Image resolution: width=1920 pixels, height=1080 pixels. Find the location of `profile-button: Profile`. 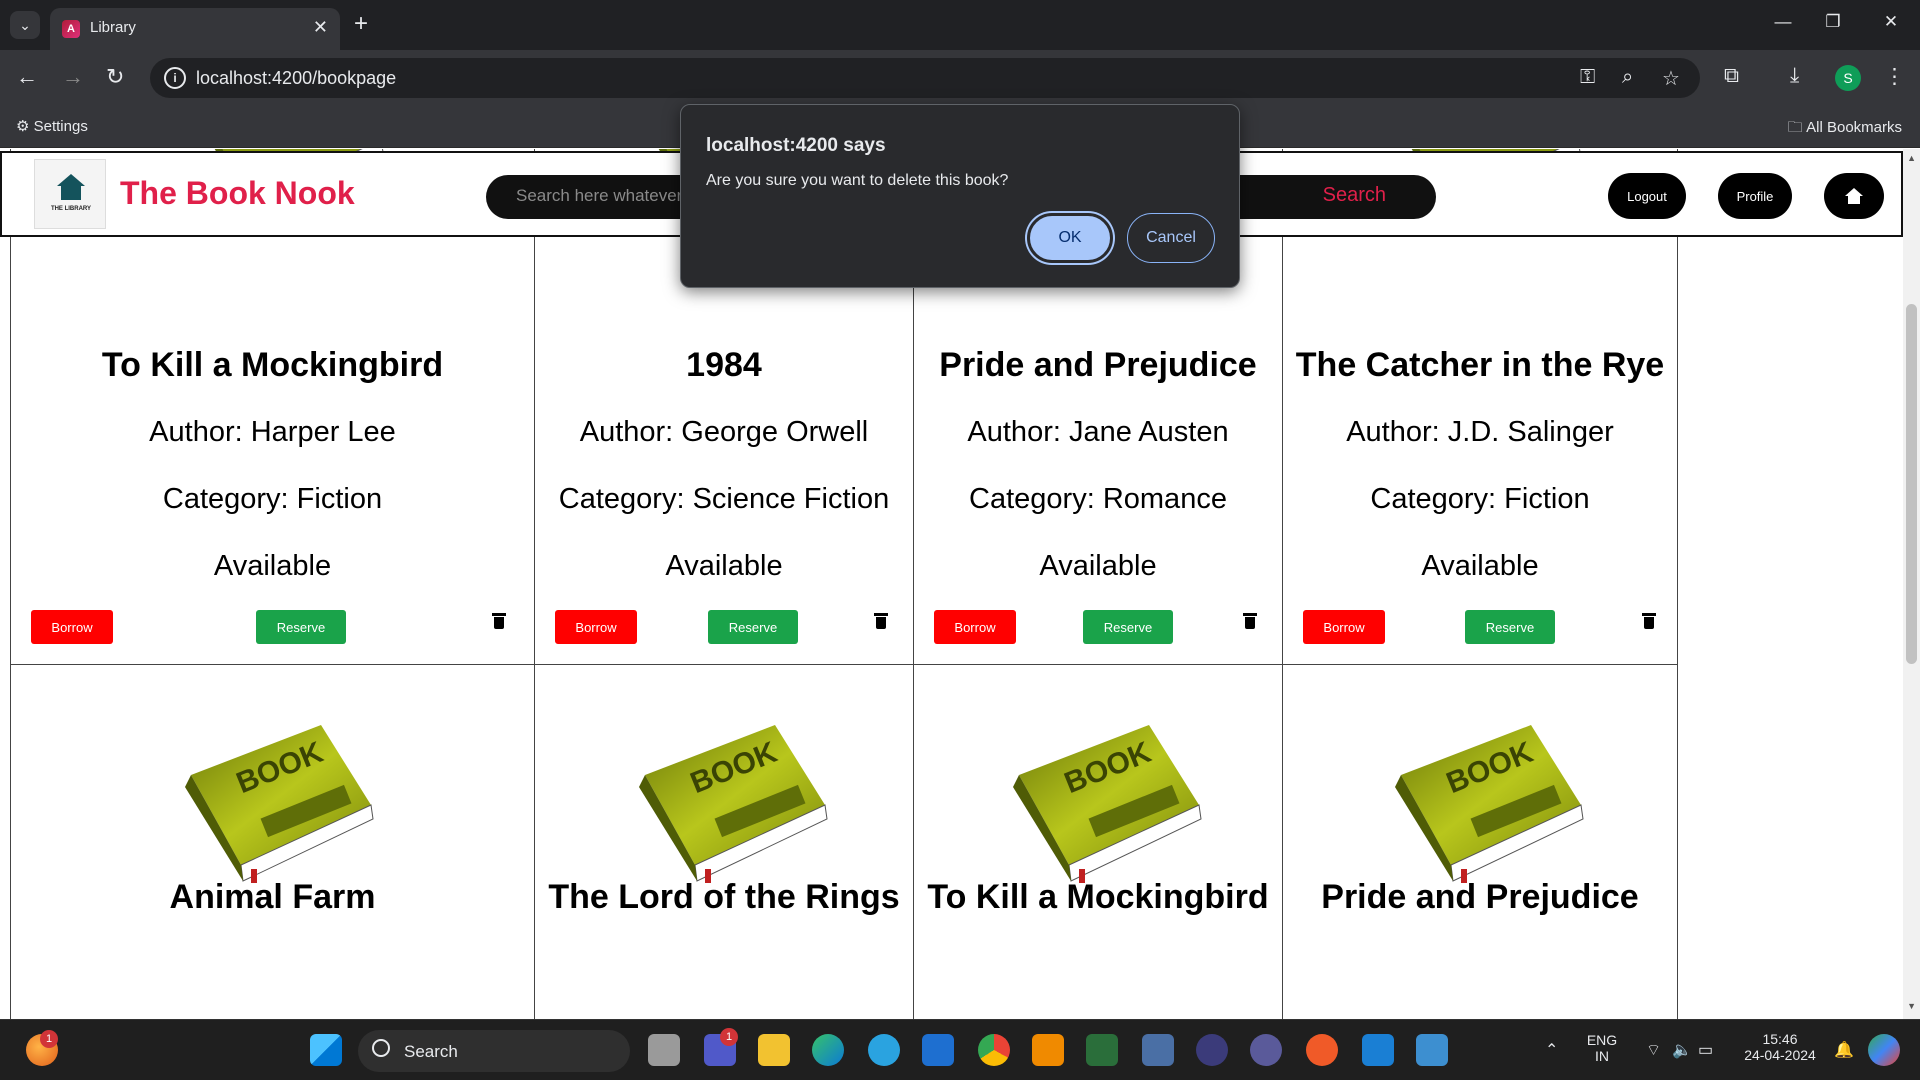

profile-button: Profile is located at coordinates (1755, 196).